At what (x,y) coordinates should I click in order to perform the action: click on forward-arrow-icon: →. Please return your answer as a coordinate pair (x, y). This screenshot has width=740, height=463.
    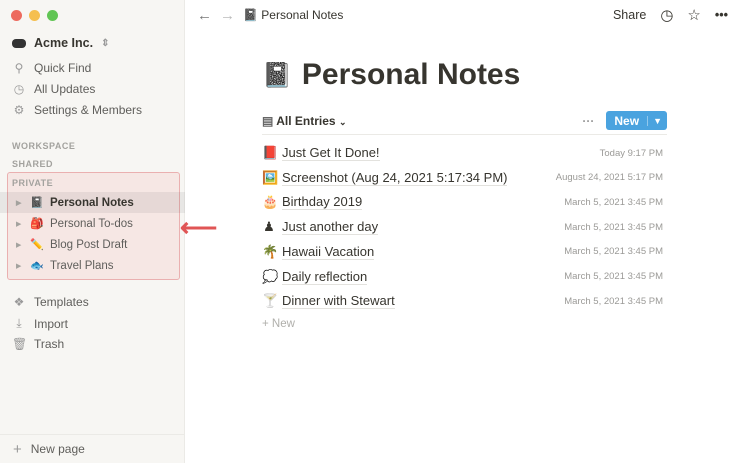
    Looking at the image, I should click on (227, 15).